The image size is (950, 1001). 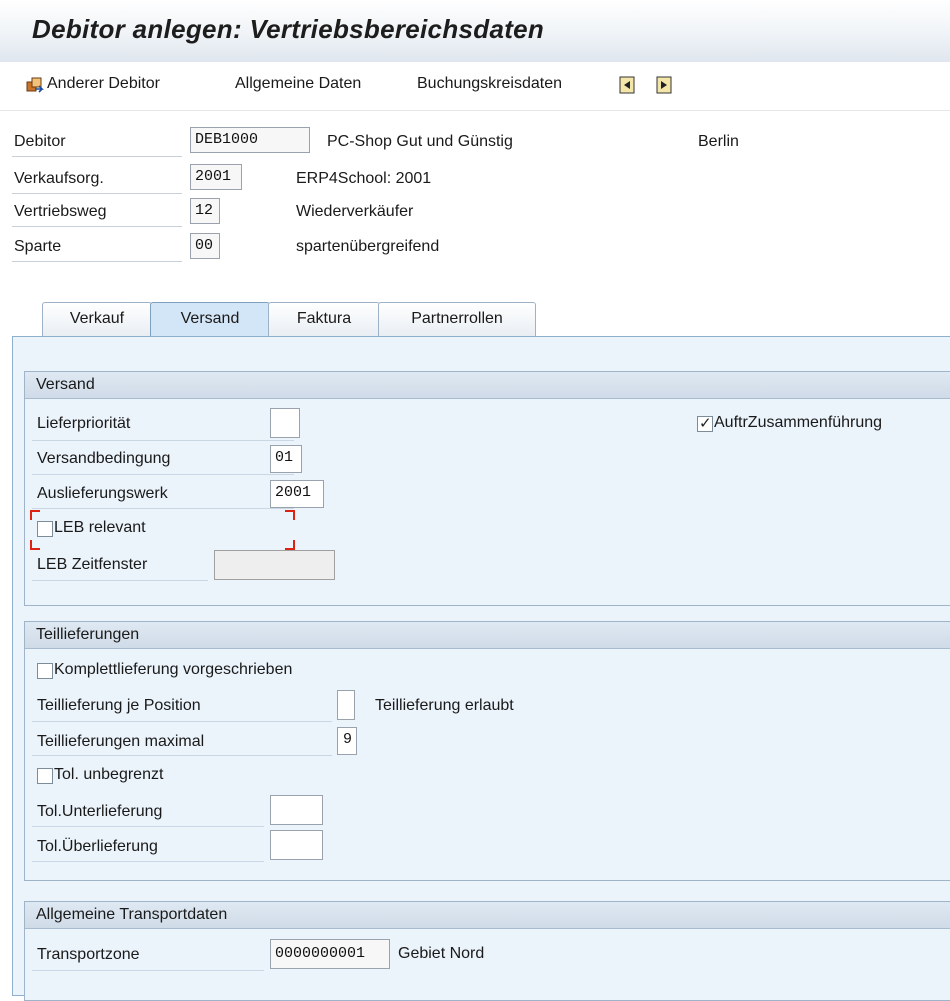 What do you see at coordinates (798, 422) in the screenshot?
I see `order-combination-label: AuftrZusammenführung` at bounding box center [798, 422].